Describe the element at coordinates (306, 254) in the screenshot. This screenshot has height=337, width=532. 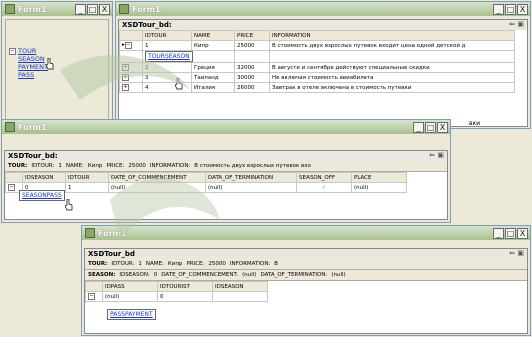
I see `grid-caption: XSDTour_bd ⇐ ▣` at that location.